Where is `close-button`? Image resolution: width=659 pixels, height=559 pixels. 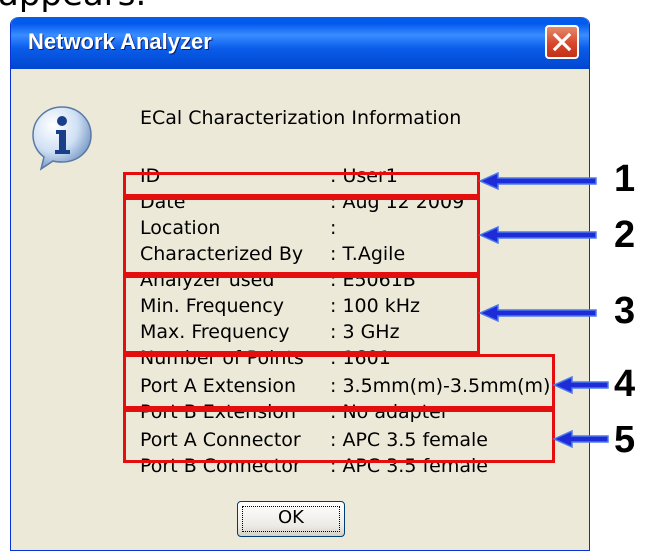 close-button is located at coordinates (562, 42).